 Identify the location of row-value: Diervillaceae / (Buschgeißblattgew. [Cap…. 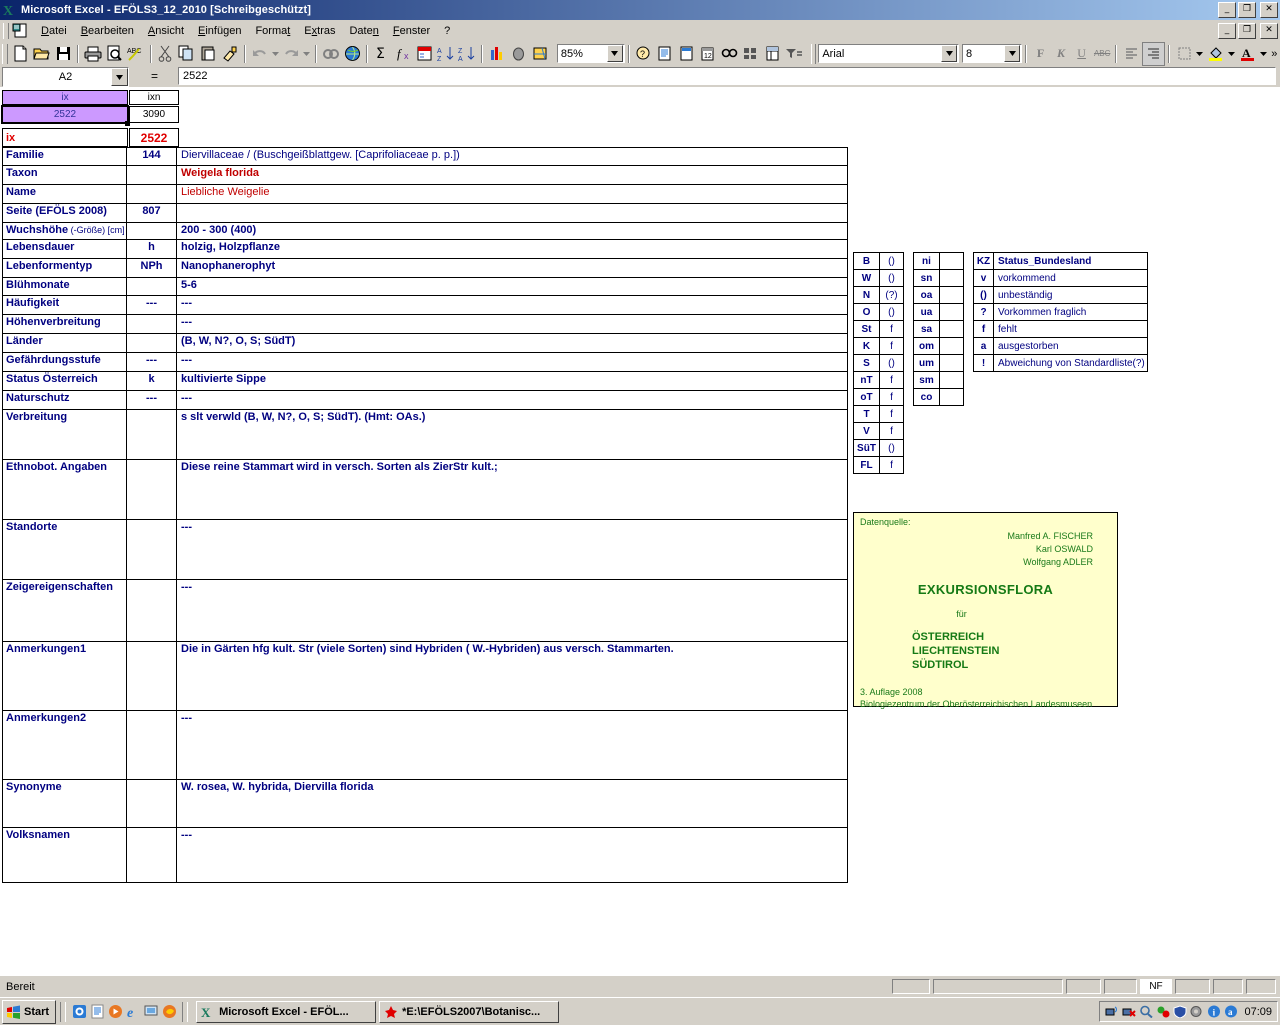
(512, 156).